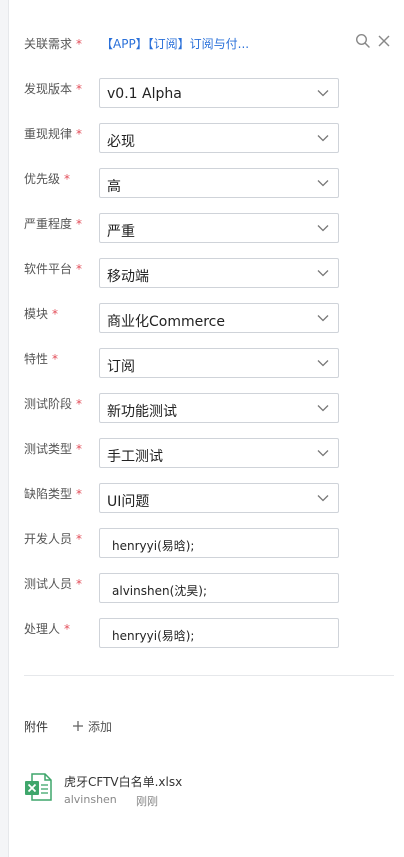 The height and width of the screenshot is (857, 404). What do you see at coordinates (219, 543) in the screenshot?
I see `developer-field: henryyi(易晗);` at bounding box center [219, 543].